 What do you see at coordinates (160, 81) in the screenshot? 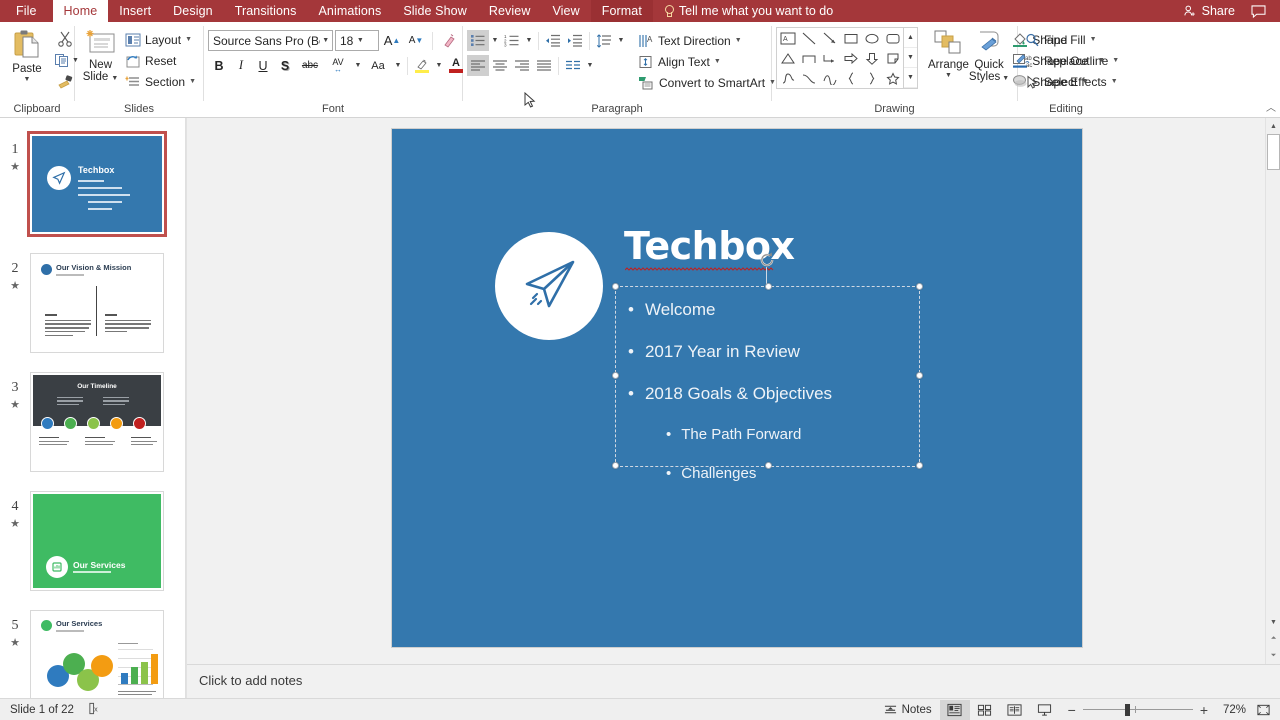
I see `section-button: Section ▼` at bounding box center [160, 81].